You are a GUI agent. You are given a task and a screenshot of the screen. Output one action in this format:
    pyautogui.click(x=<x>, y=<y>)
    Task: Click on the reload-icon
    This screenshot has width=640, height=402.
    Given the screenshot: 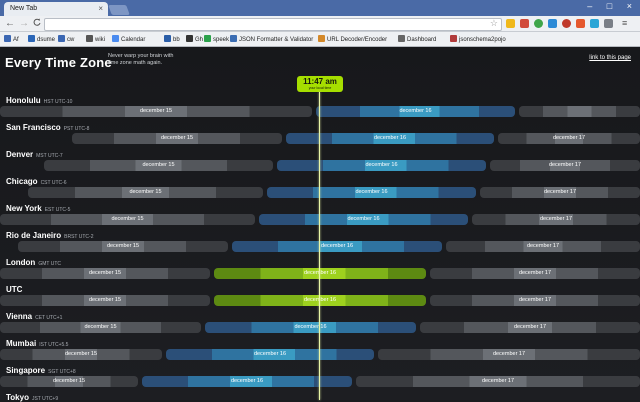 What is the action you would take?
    pyautogui.click(x=37, y=23)
    